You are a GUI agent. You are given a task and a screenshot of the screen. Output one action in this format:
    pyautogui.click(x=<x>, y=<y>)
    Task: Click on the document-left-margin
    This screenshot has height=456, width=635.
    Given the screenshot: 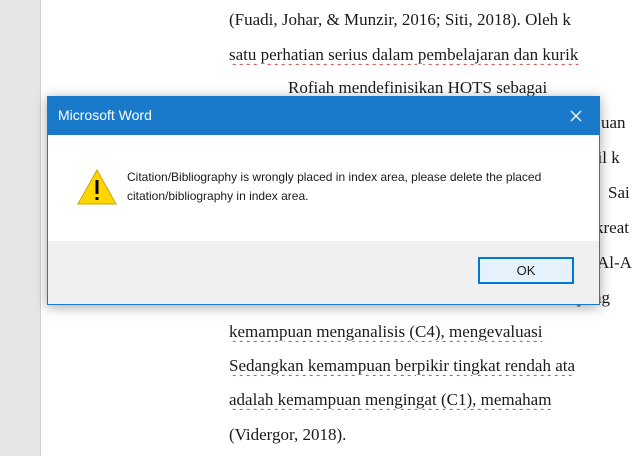 What is the action you would take?
    pyautogui.click(x=20, y=228)
    